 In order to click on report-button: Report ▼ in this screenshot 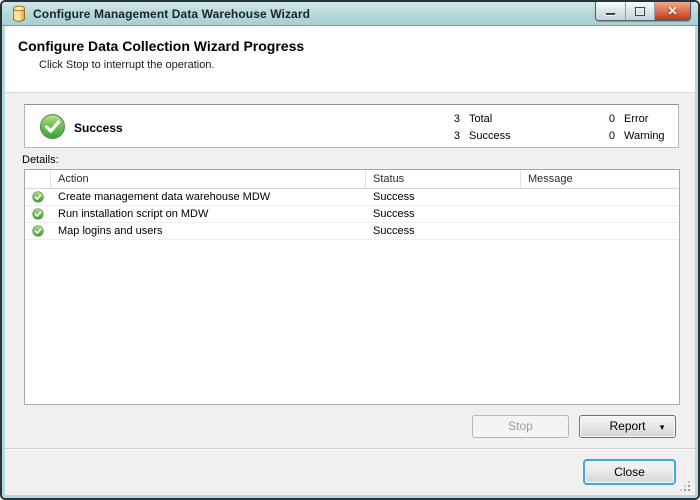, I will do `click(627, 426)`.